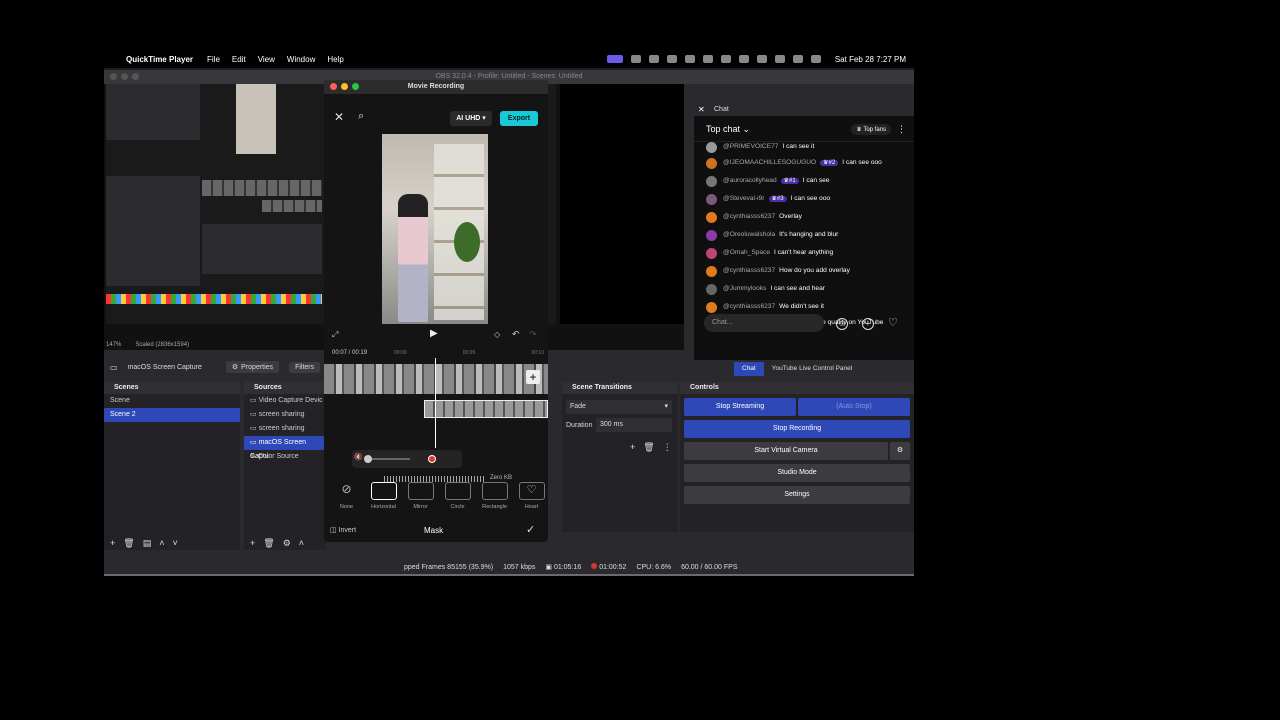 The height and width of the screenshot is (720, 1280). Describe the element at coordinates (434, 333) in the screenshot. I see `play-icon: ▶` at that location.